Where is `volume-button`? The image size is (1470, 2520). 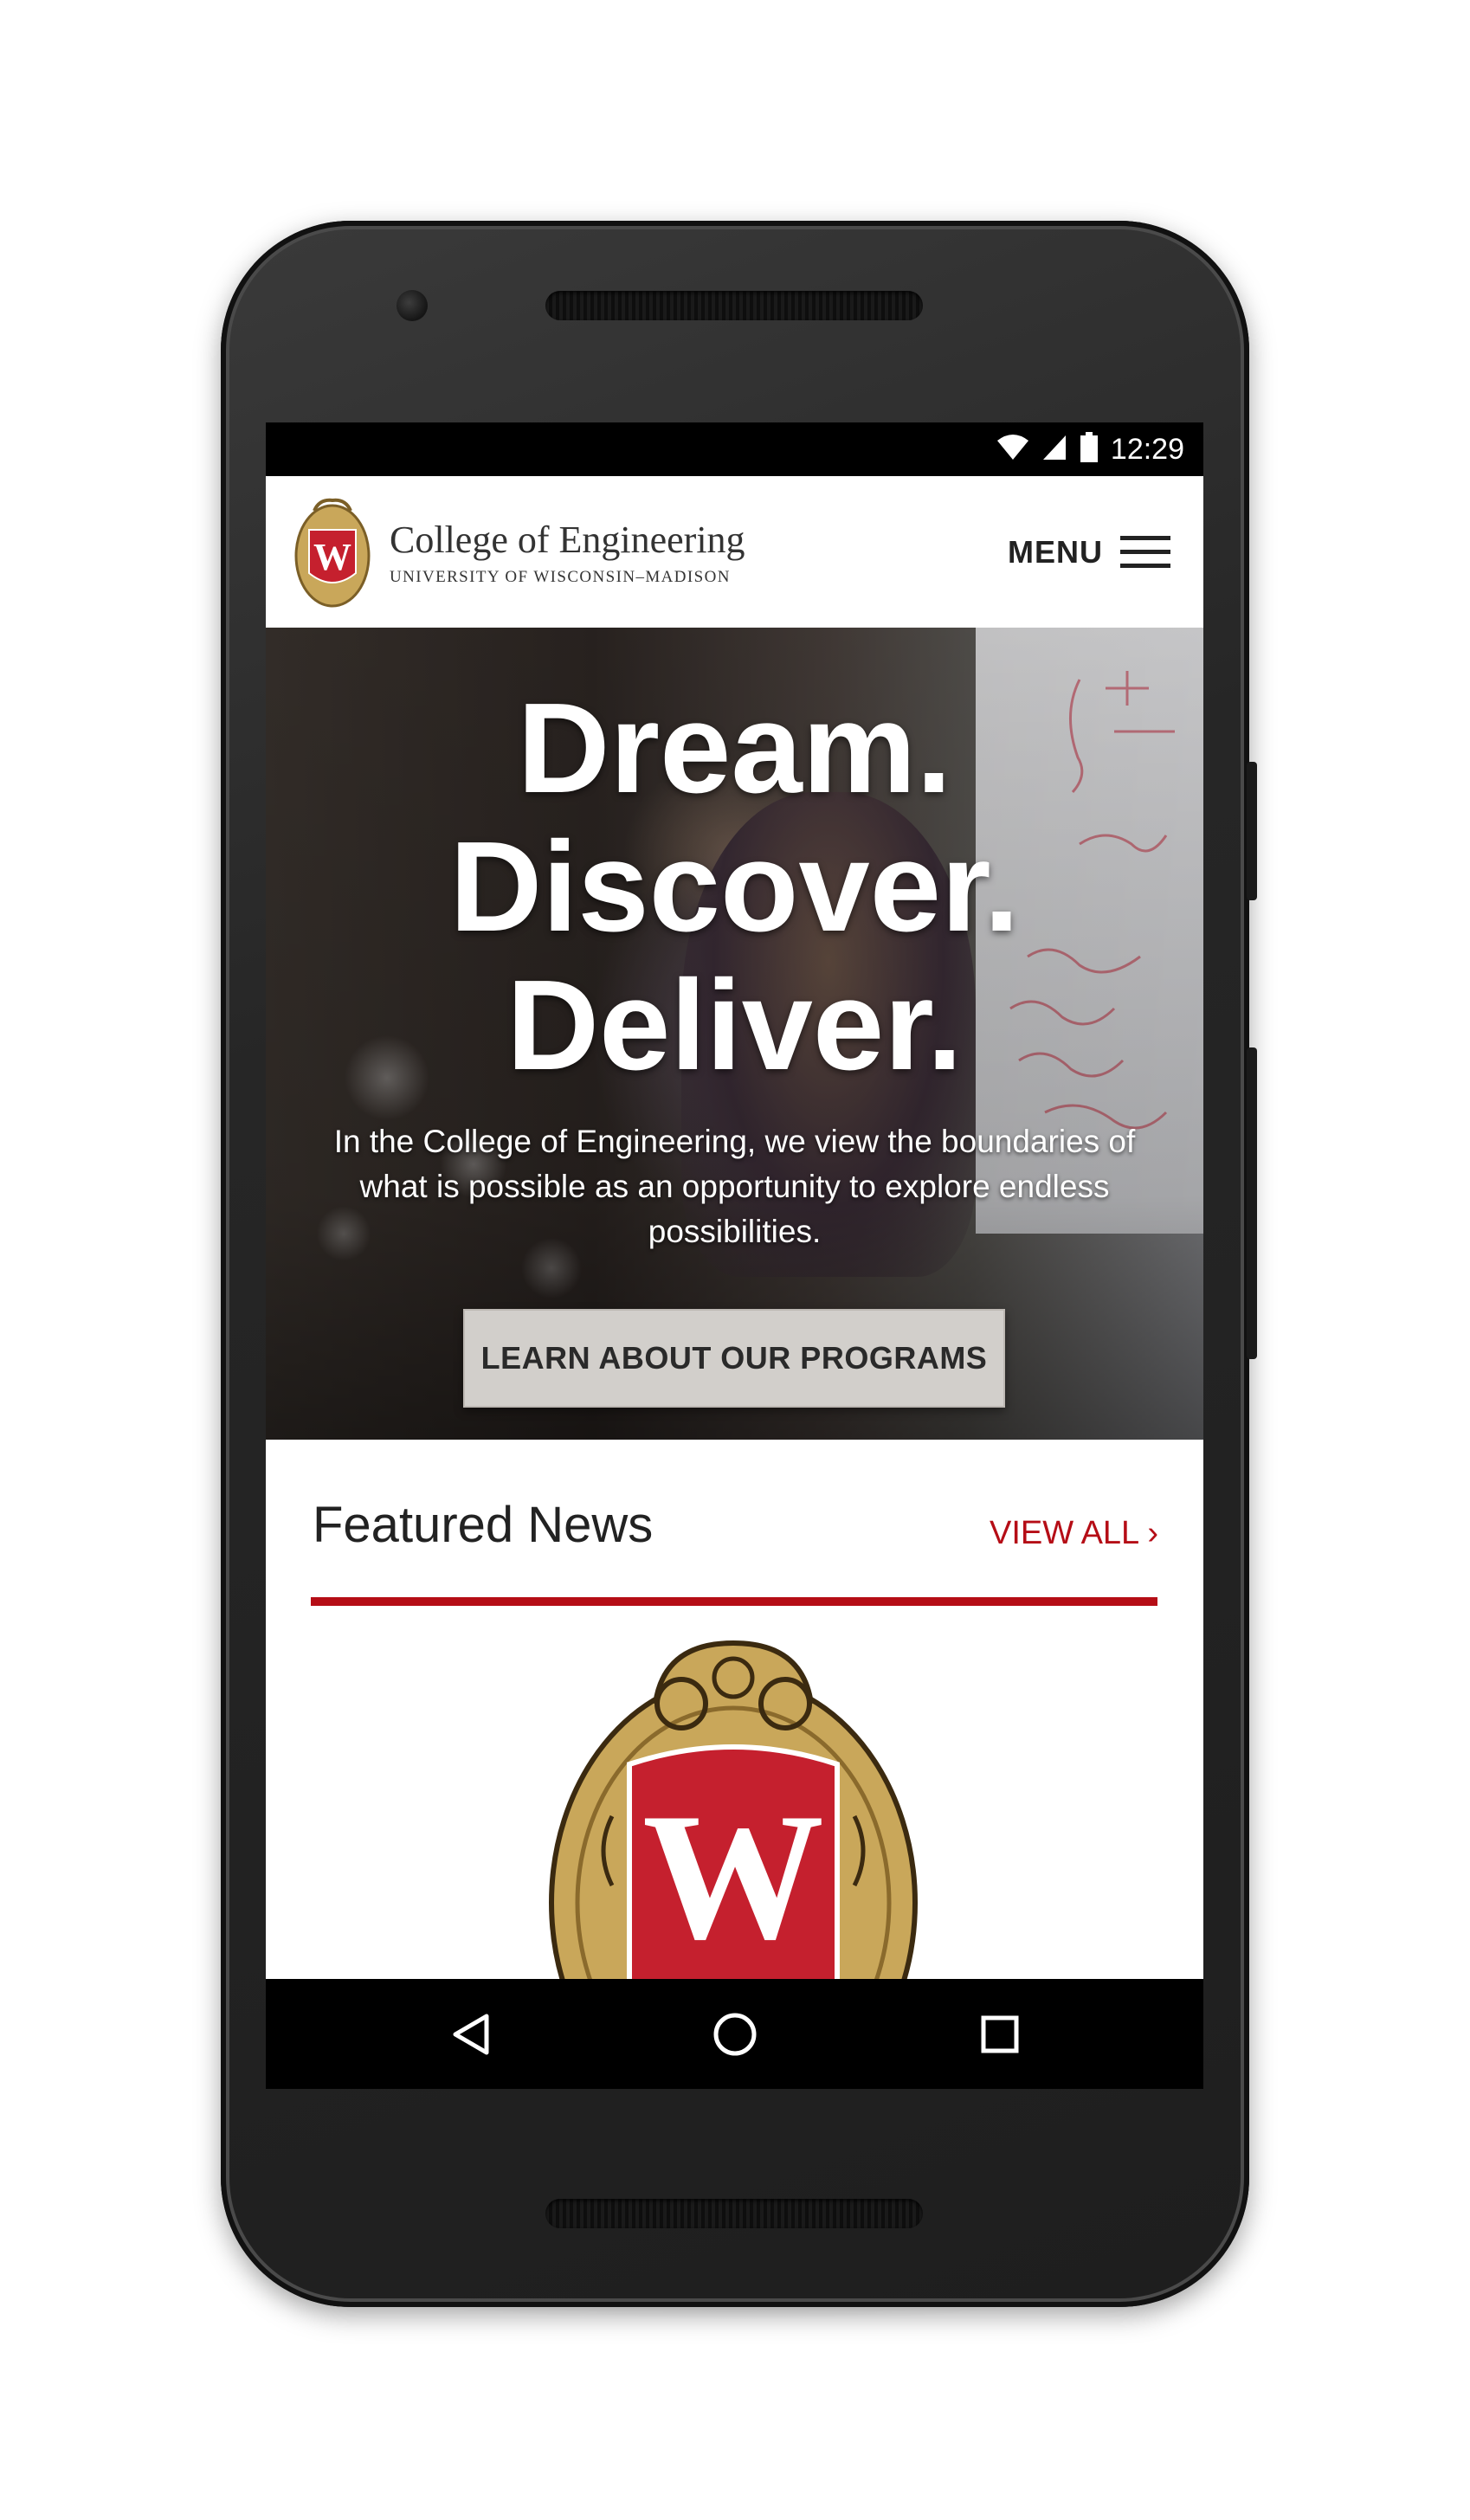
volume-button is located at coordinates (1252, 831).